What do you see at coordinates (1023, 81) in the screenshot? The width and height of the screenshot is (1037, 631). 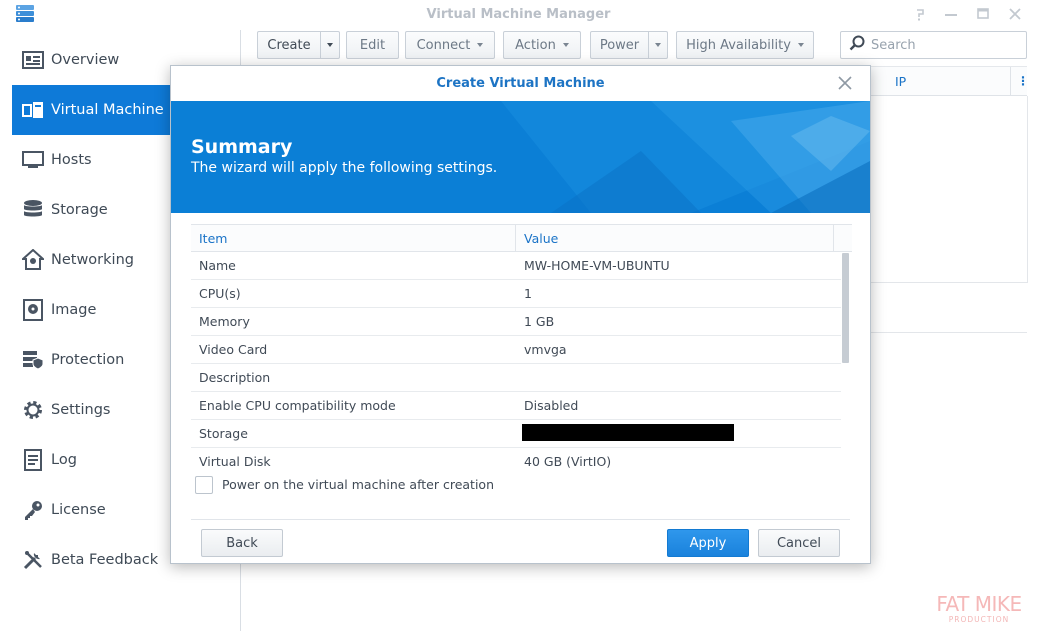 I see `column-menu-icon: ⋮` at bounding box center [1023, 81].